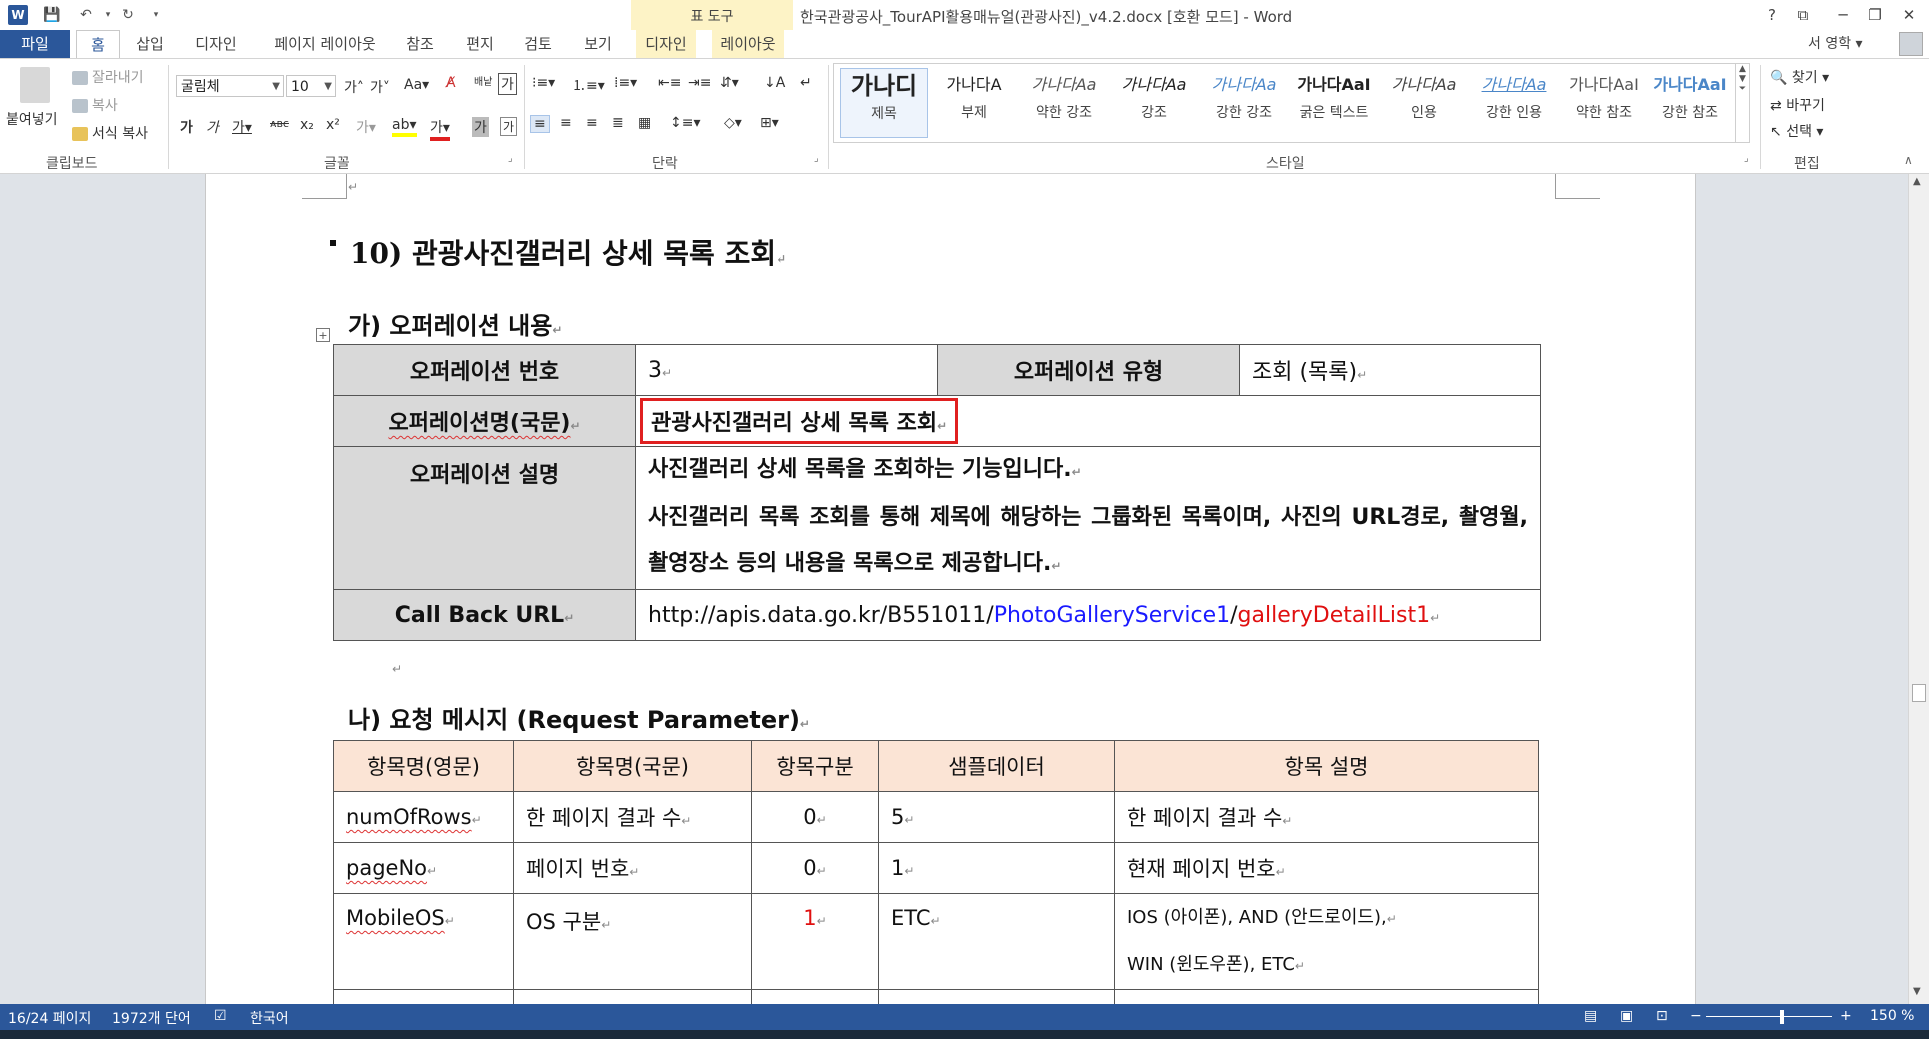  What do you see at coordinates (216, 44) in the screenshot?
I see `tab-design: 디자인` at bounding box center [216, 44].